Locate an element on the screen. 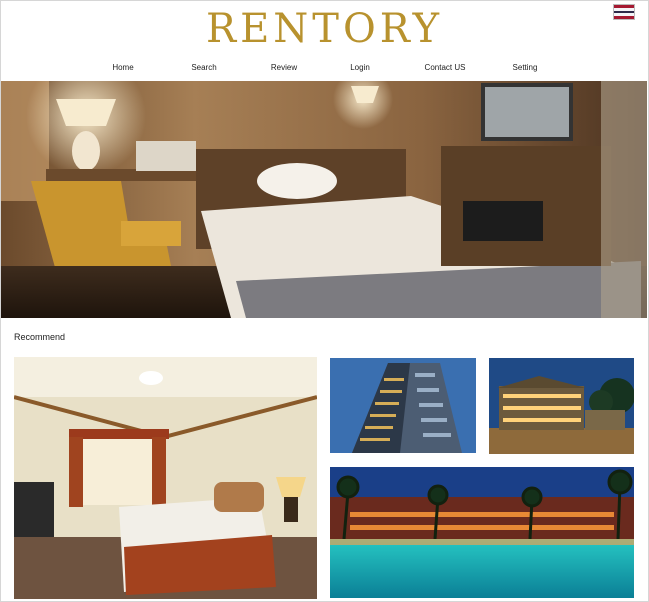  nav-home: Home is located at coordinates (122, 67).